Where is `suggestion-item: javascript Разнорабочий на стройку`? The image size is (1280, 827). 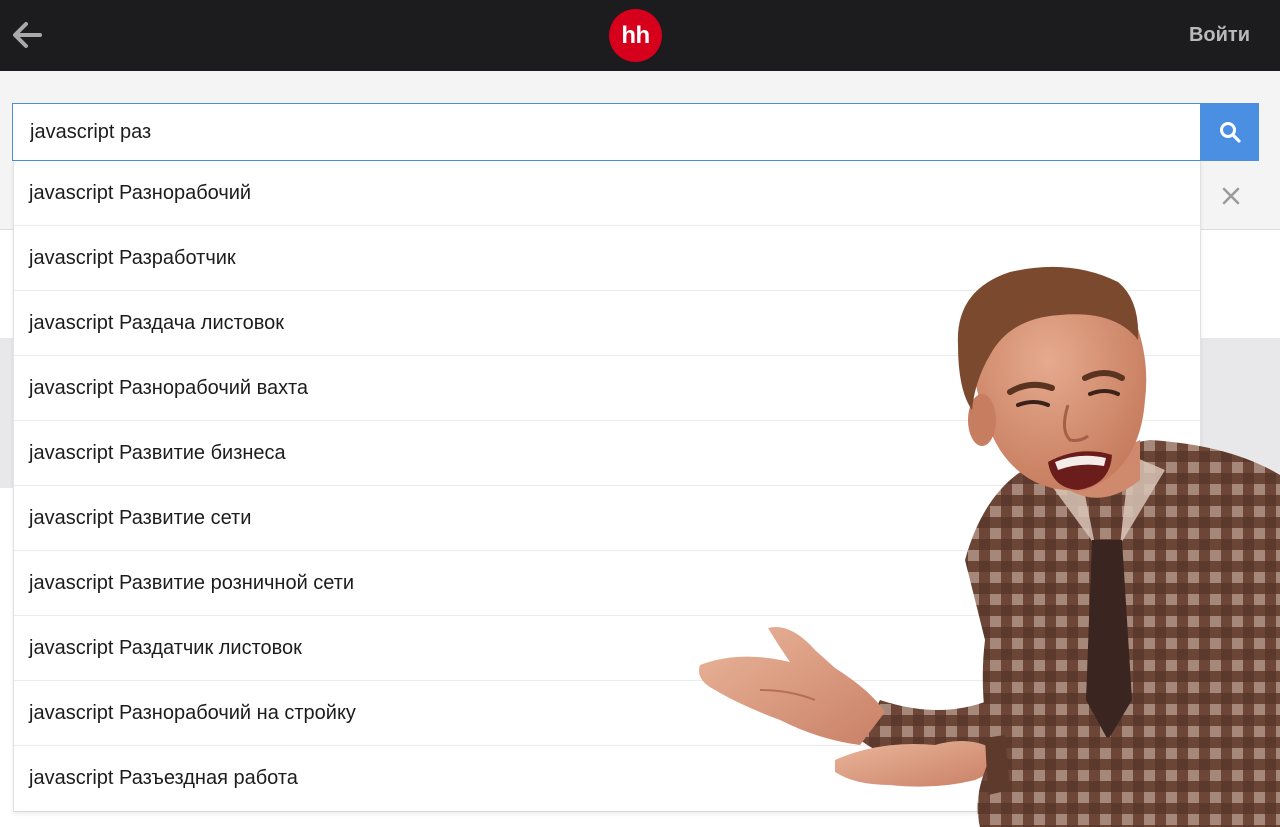
suggestion-item: javascript Разнорабочий на стройку is located at coordinates (607, 713).